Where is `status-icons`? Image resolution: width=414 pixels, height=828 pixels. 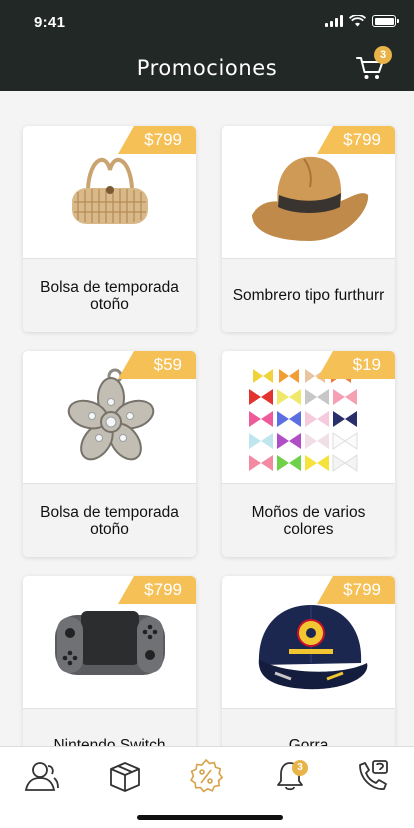 status-icons is located at coordinates (362, 21).